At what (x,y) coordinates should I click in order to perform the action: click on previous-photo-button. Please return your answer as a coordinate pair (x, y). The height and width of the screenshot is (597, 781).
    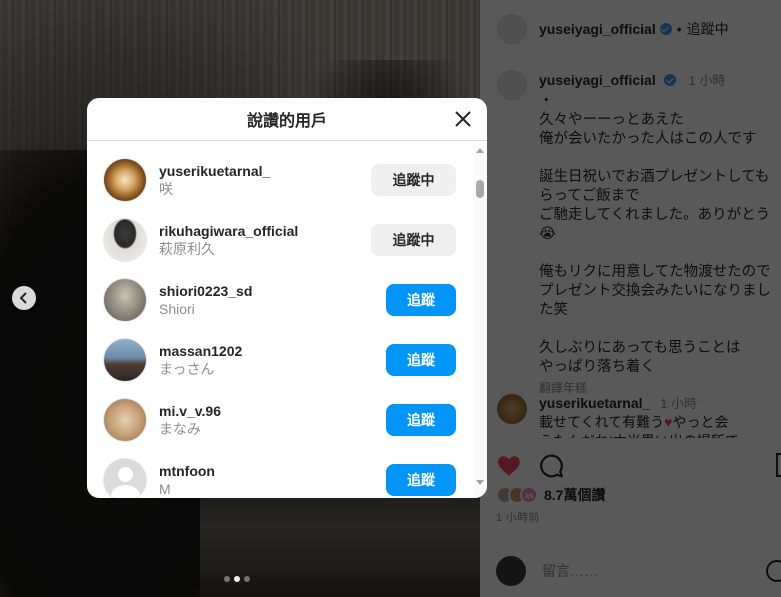
    Looking at the image, I should click on (24, 298).